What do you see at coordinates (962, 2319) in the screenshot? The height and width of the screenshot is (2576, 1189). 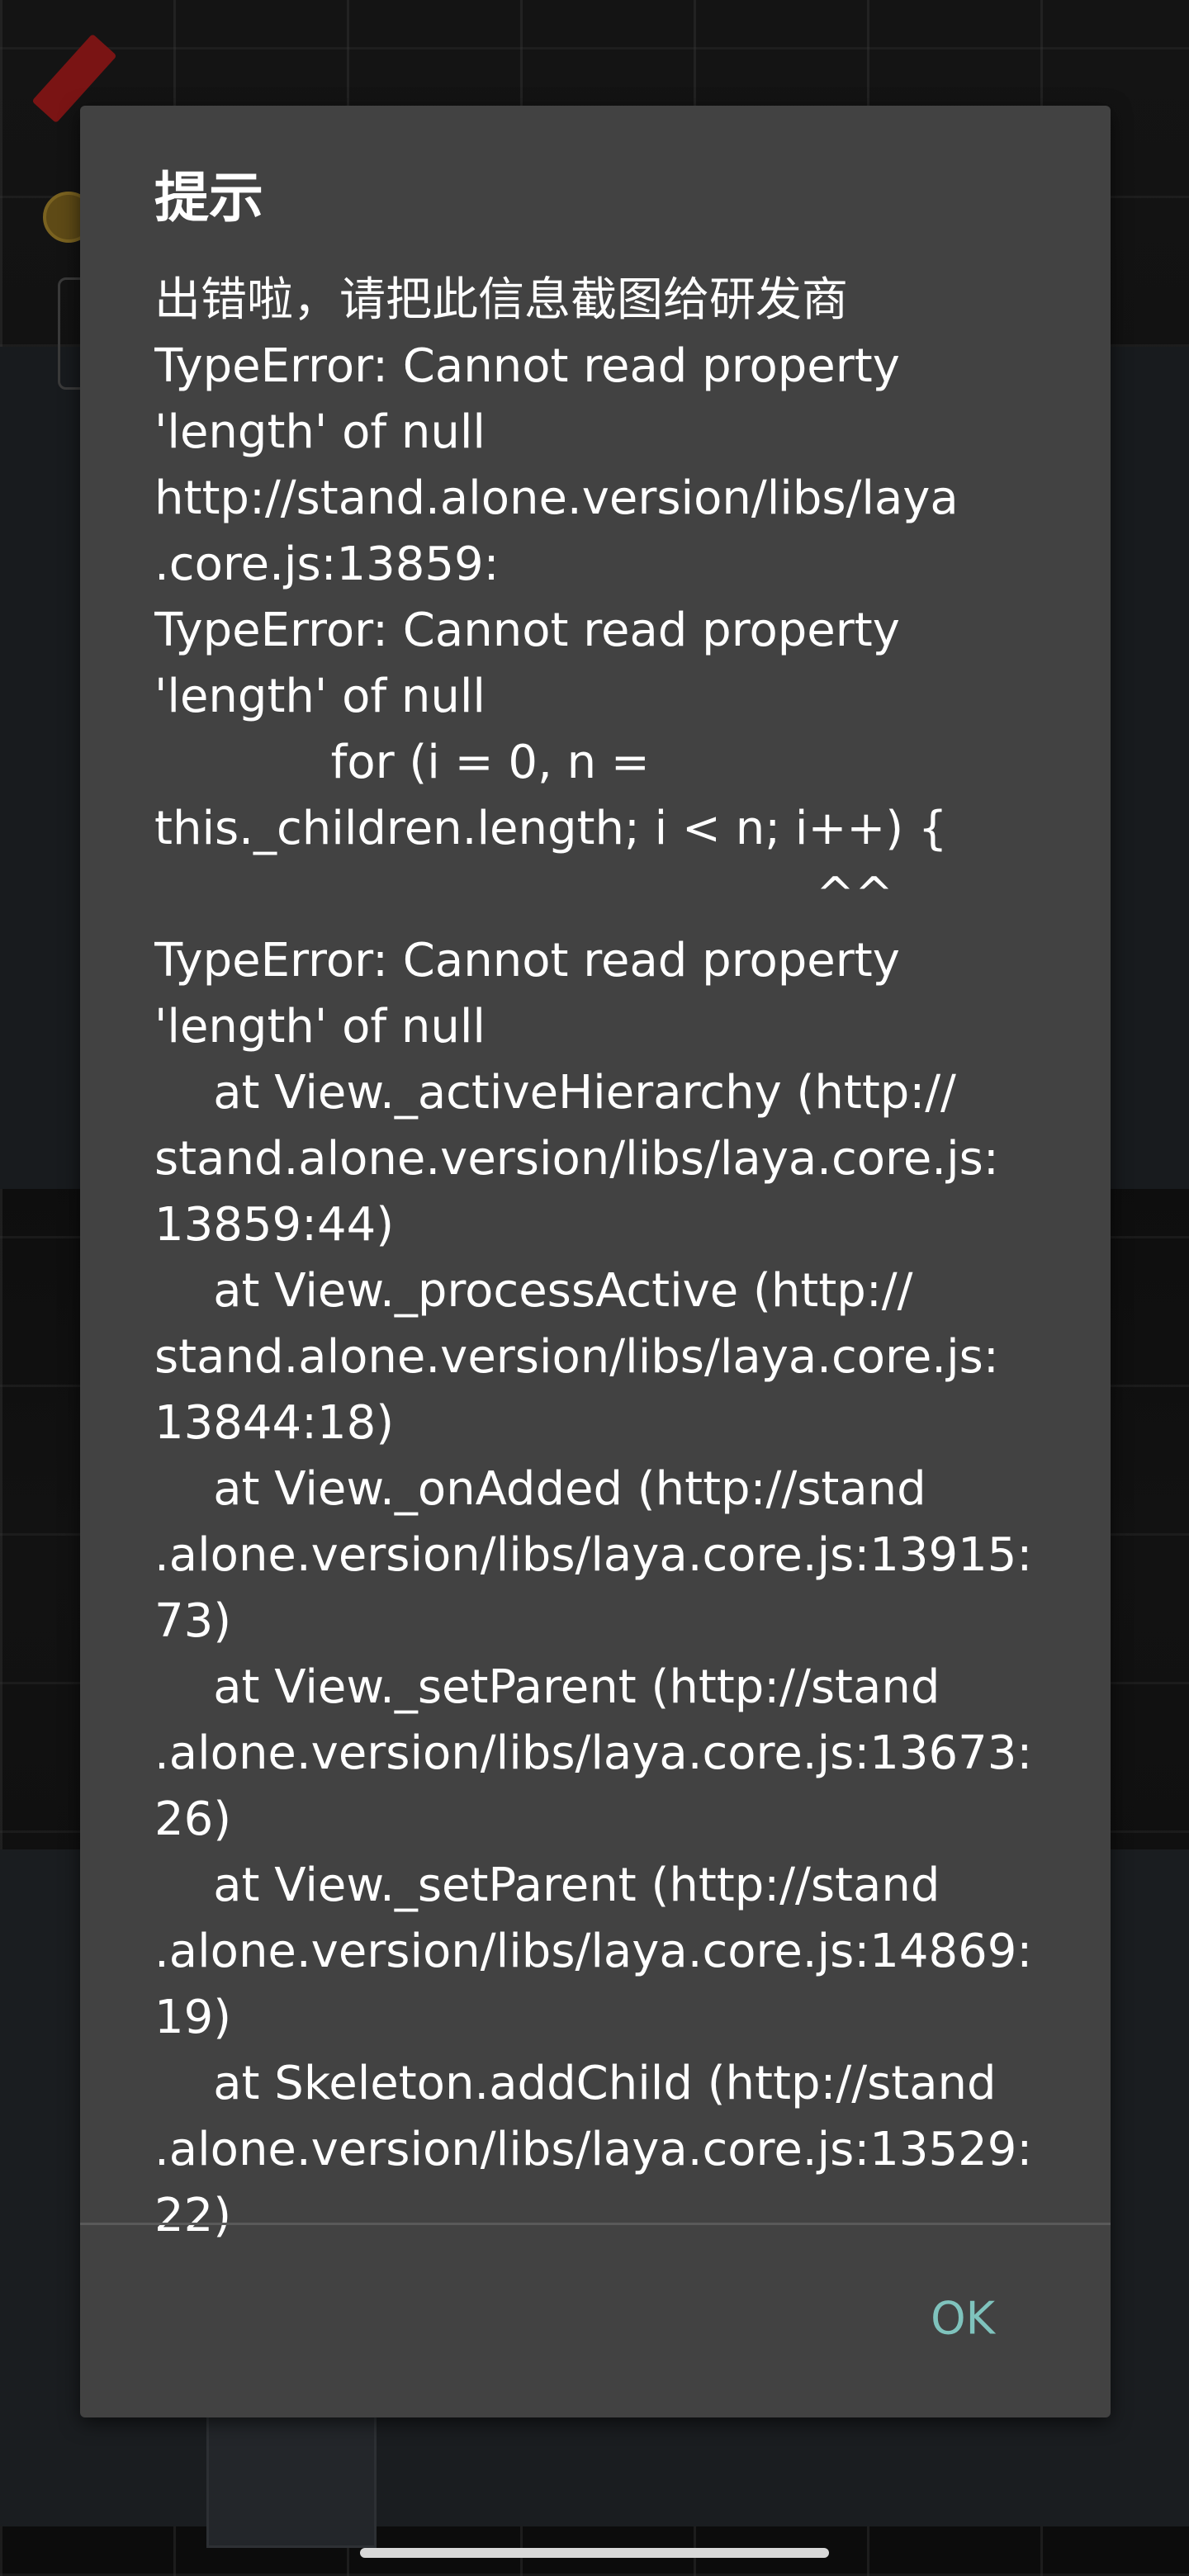 I see `ok-button: OK` at bounding box center [962, 2319].